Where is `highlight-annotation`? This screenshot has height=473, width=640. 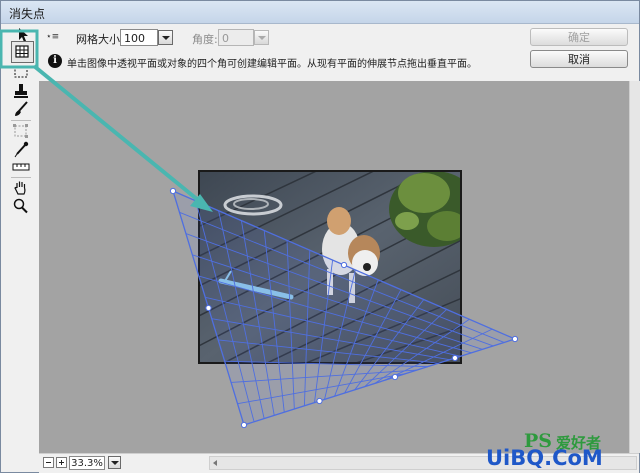
highlight-annotation is located at coordinates (106, 120).